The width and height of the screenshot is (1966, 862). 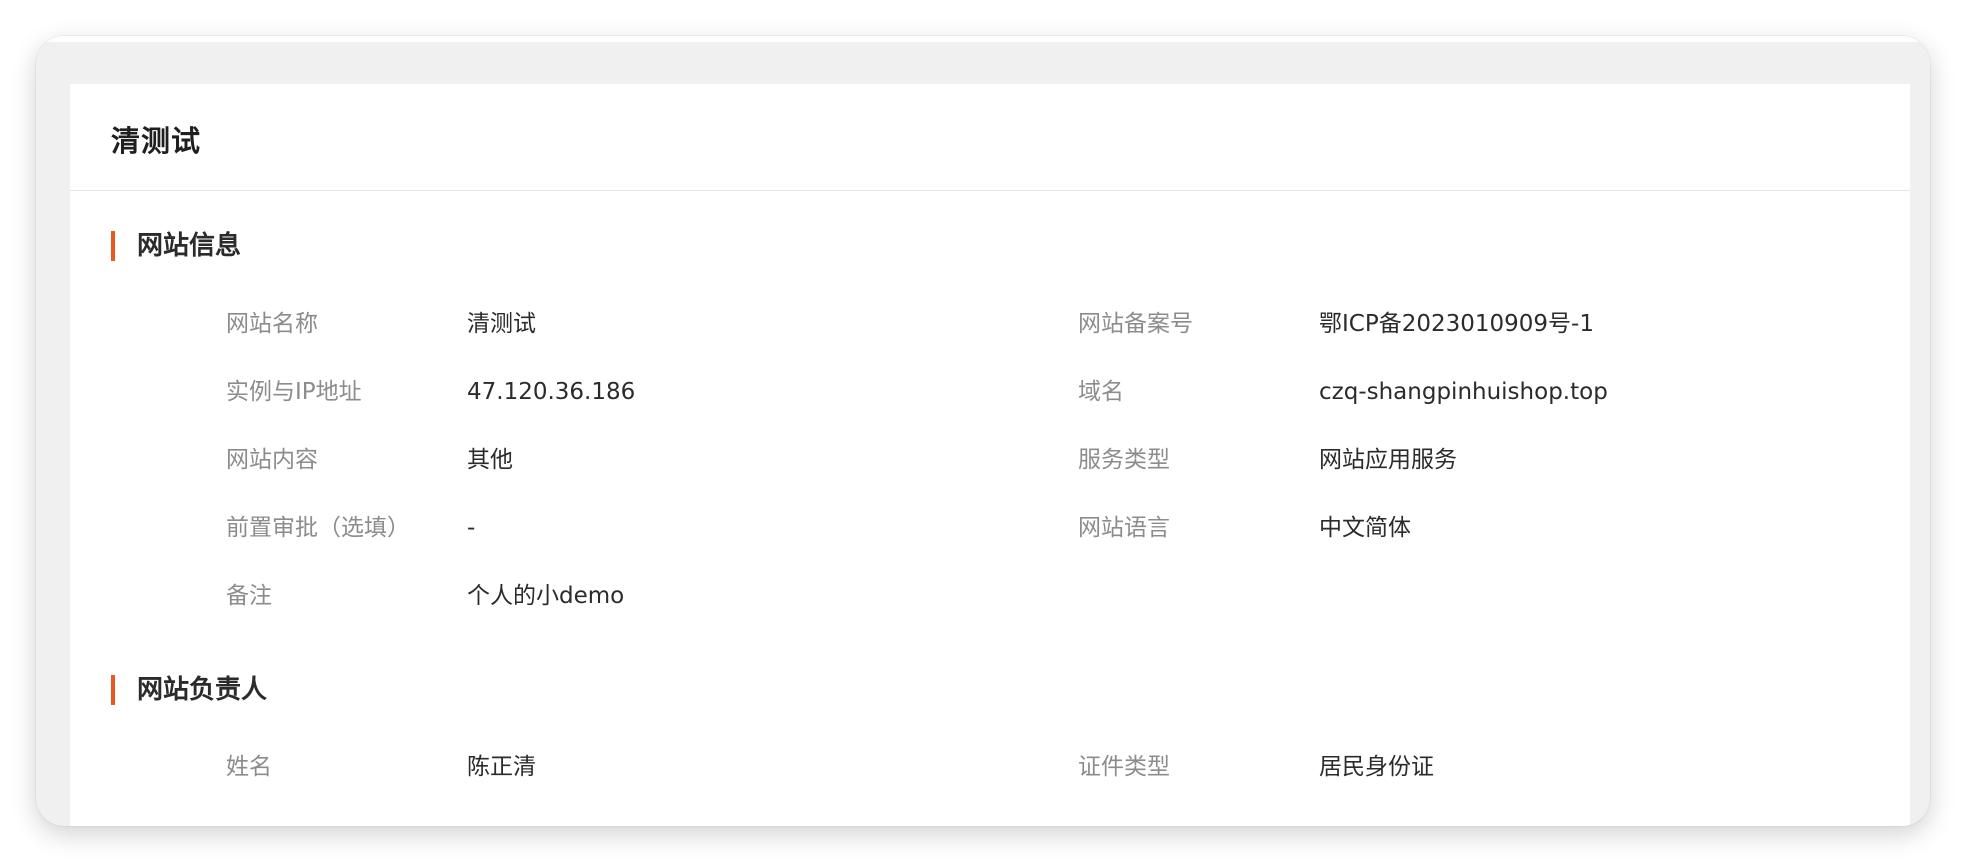 What do you see at coordinates (551, 392) in the screenshot?
I see `field-value-instance-ip: 47.120.36.186` at bounding box center [551, 392].